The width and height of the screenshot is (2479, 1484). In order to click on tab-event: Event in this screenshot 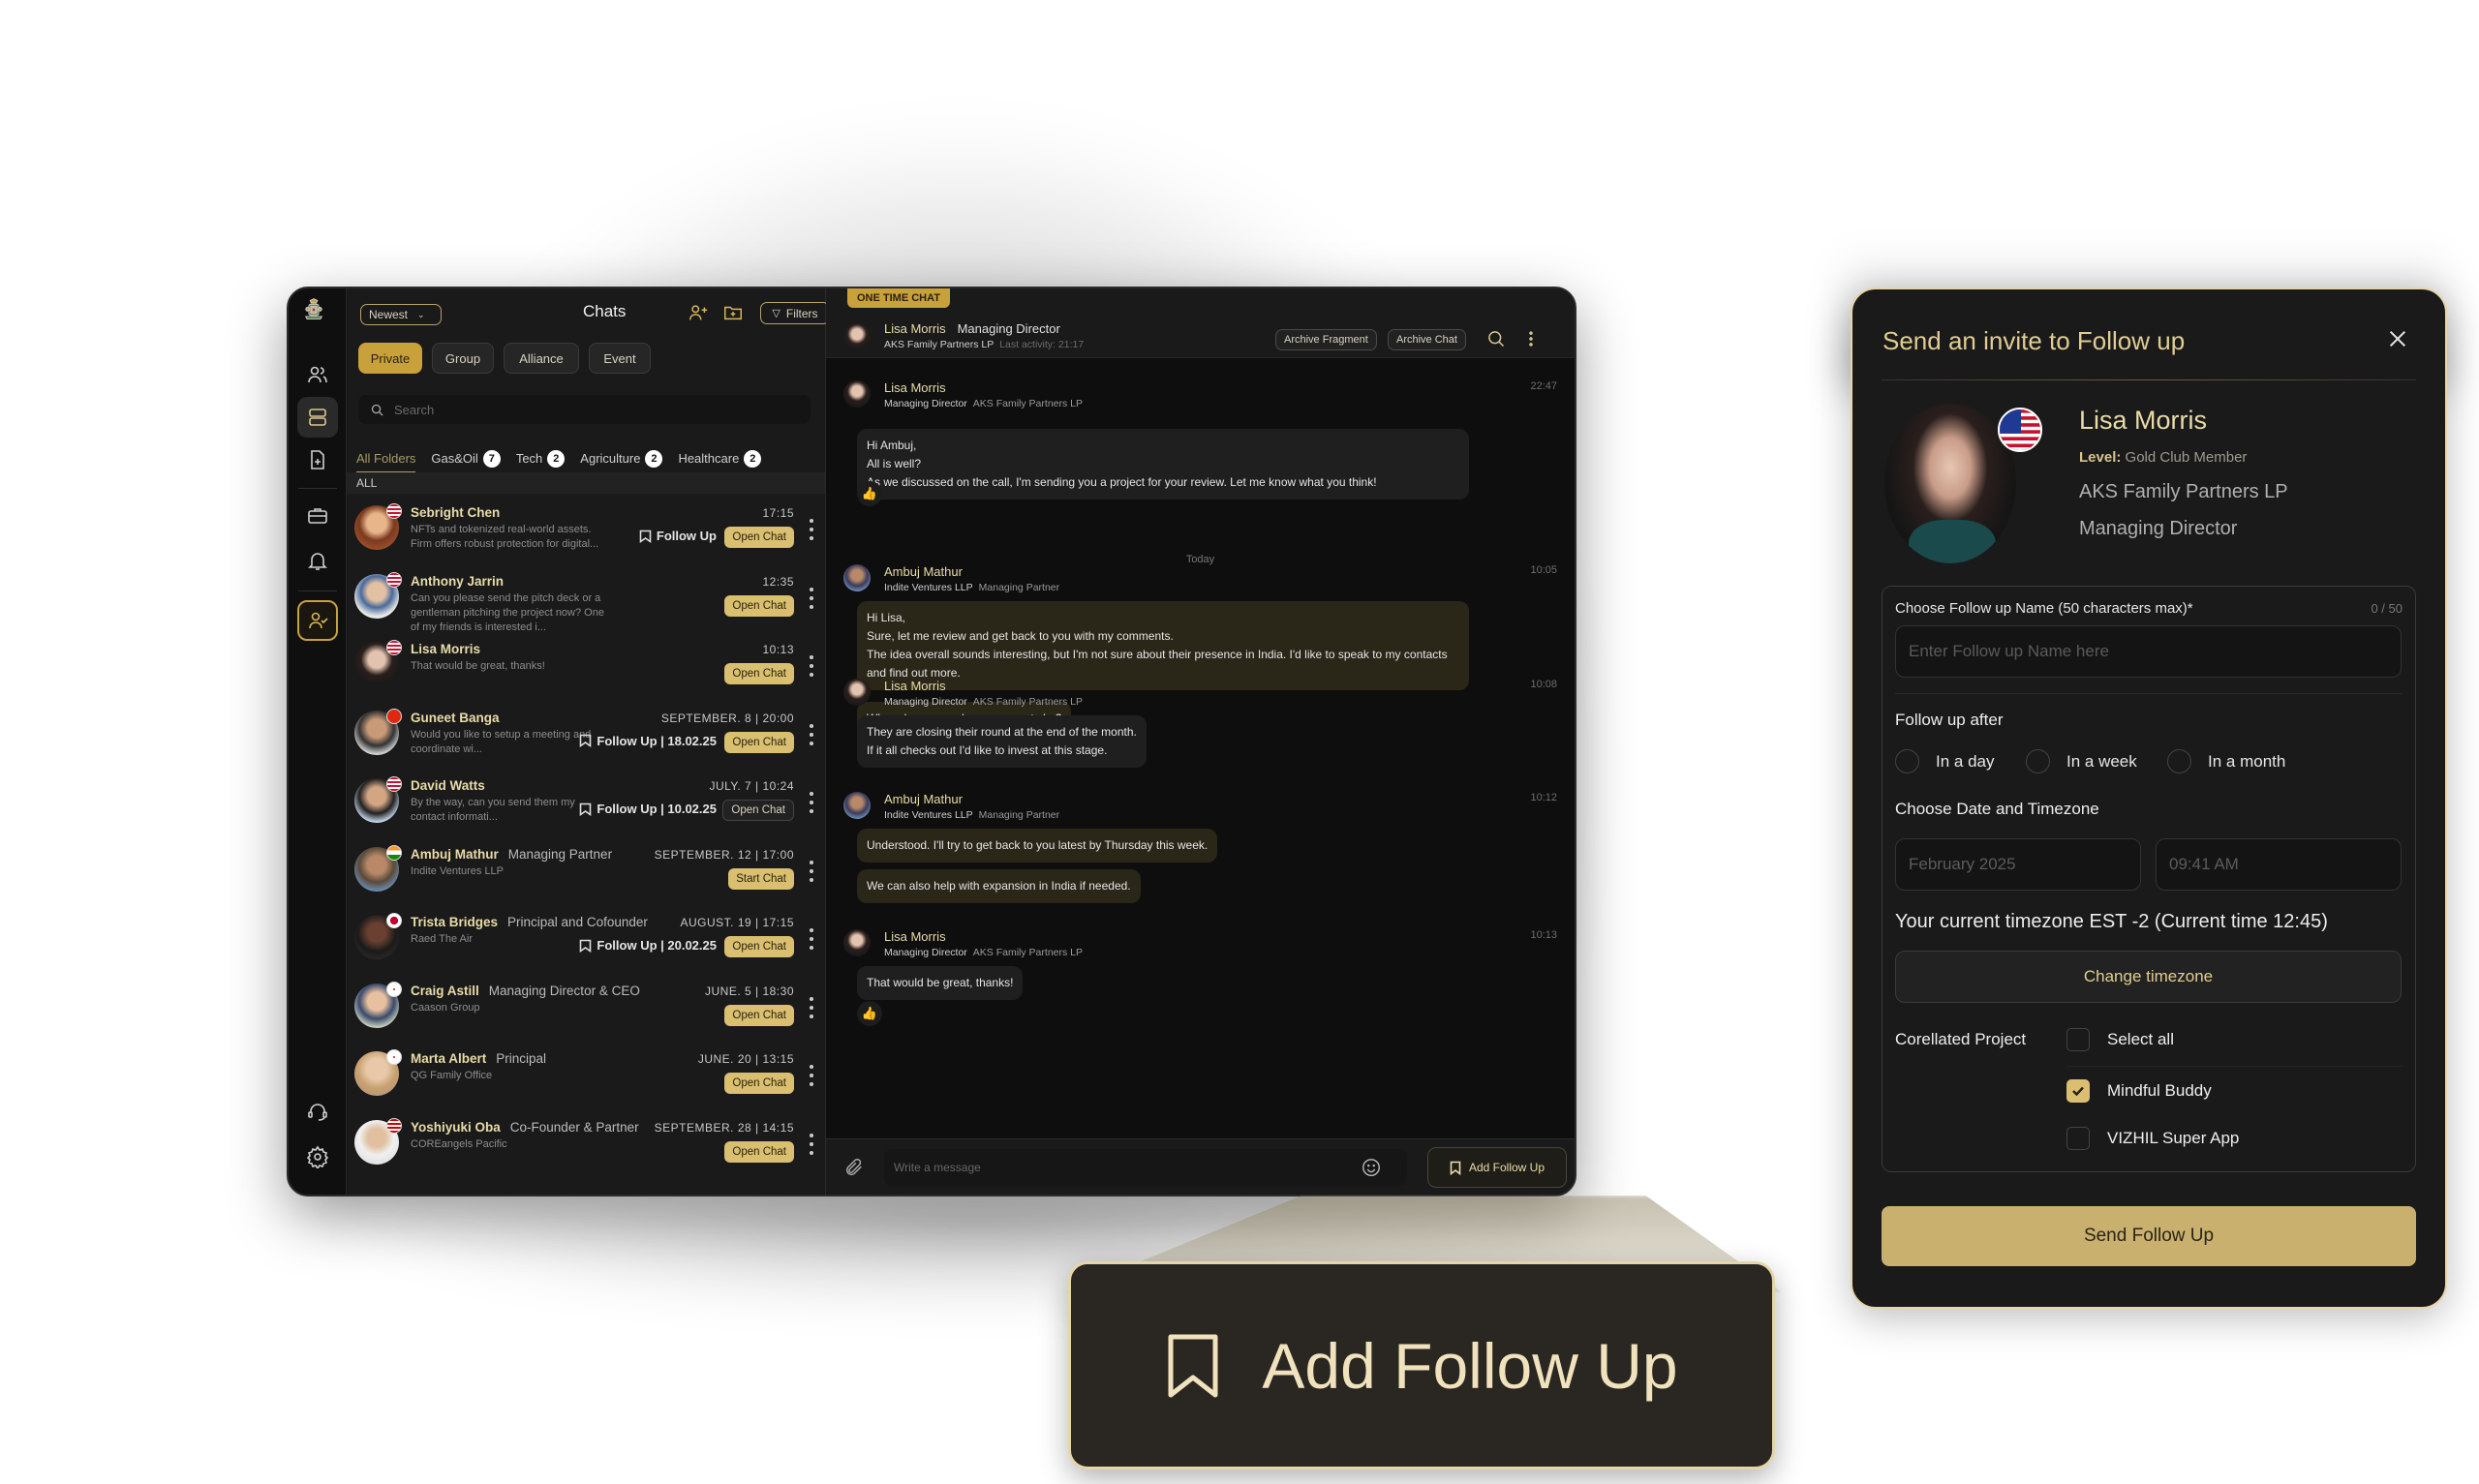, I will do `click(620, 358)`.